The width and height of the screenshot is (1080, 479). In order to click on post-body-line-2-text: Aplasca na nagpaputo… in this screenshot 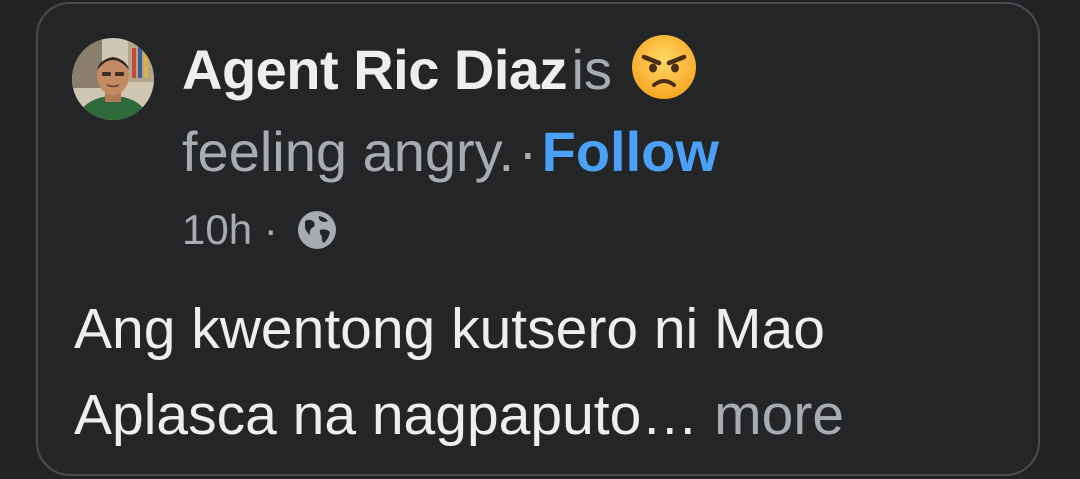, I will do `click(386, 415)`.